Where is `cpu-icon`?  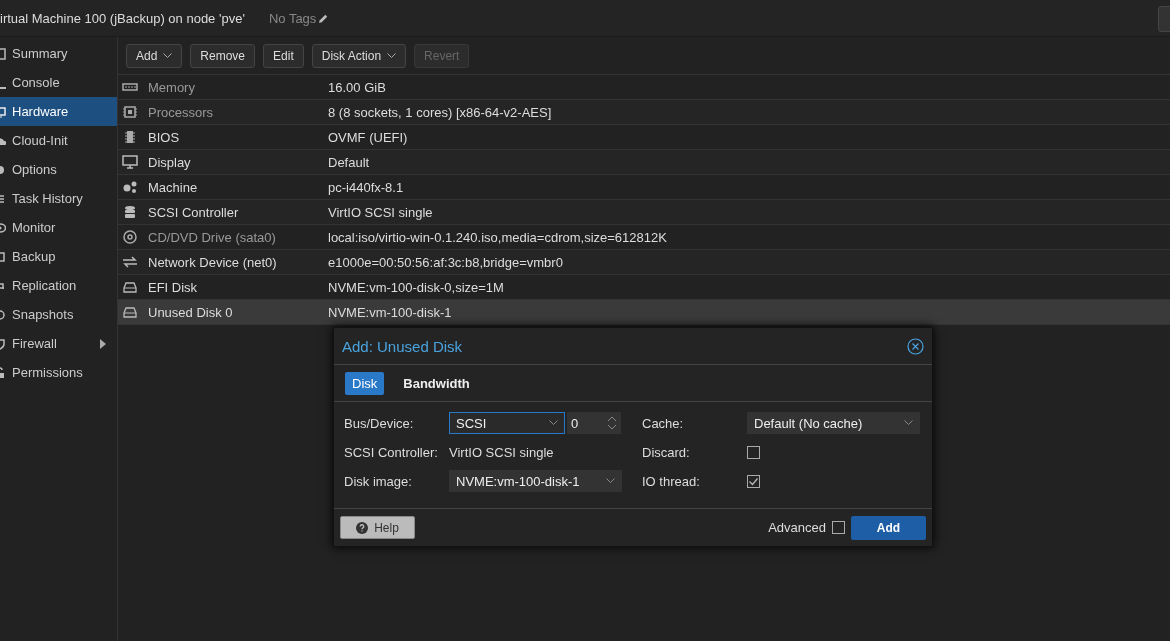 cpu-icon is located at coordinates (130, 112).